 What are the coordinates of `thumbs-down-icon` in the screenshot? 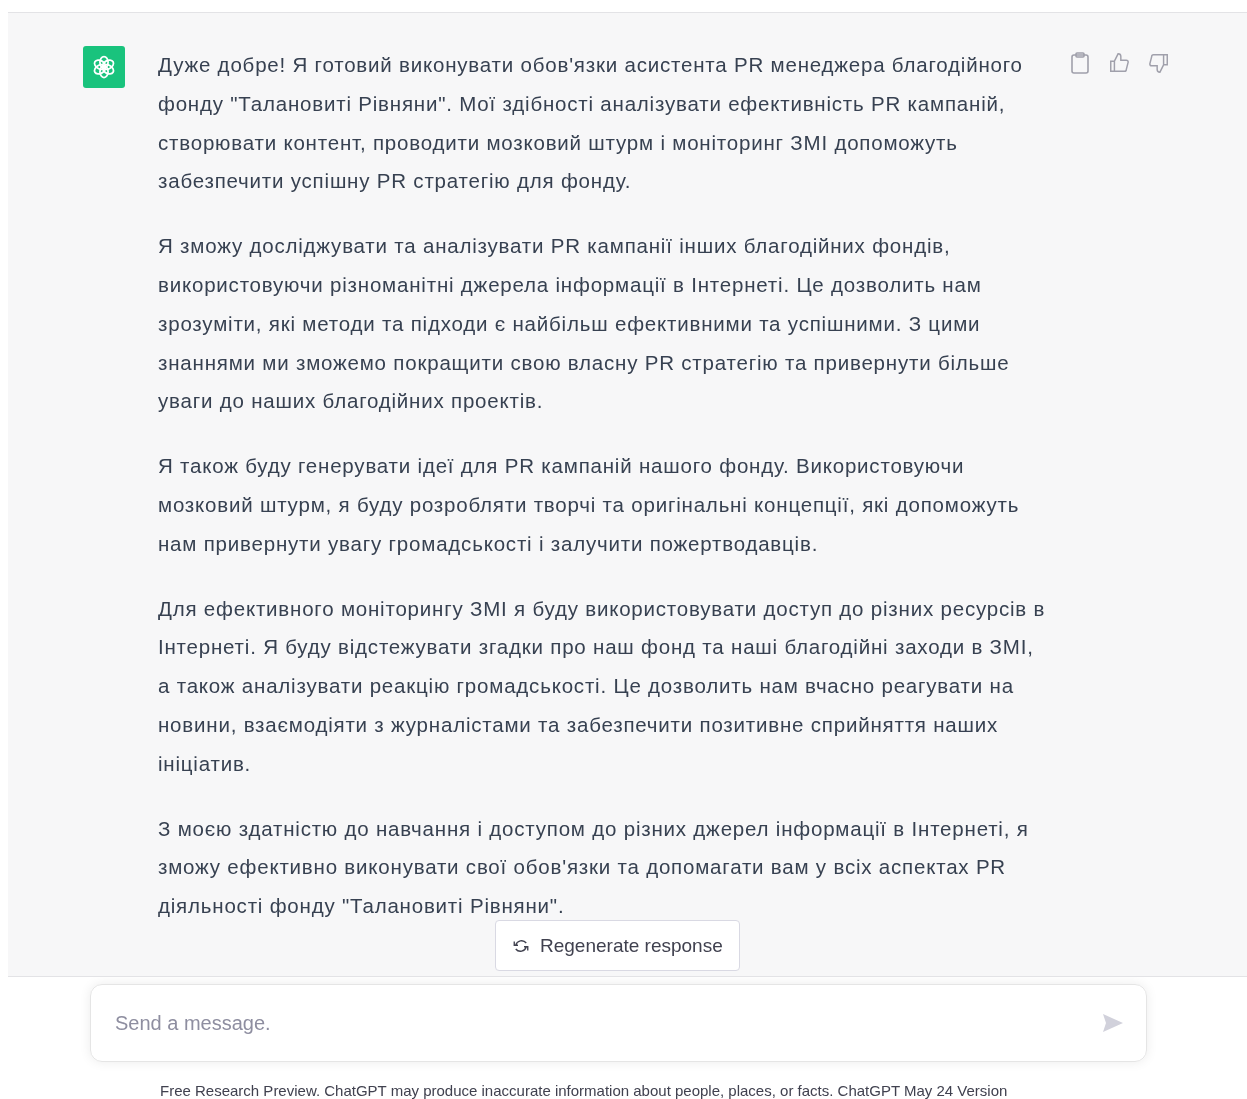 It's located at (1159, 63).